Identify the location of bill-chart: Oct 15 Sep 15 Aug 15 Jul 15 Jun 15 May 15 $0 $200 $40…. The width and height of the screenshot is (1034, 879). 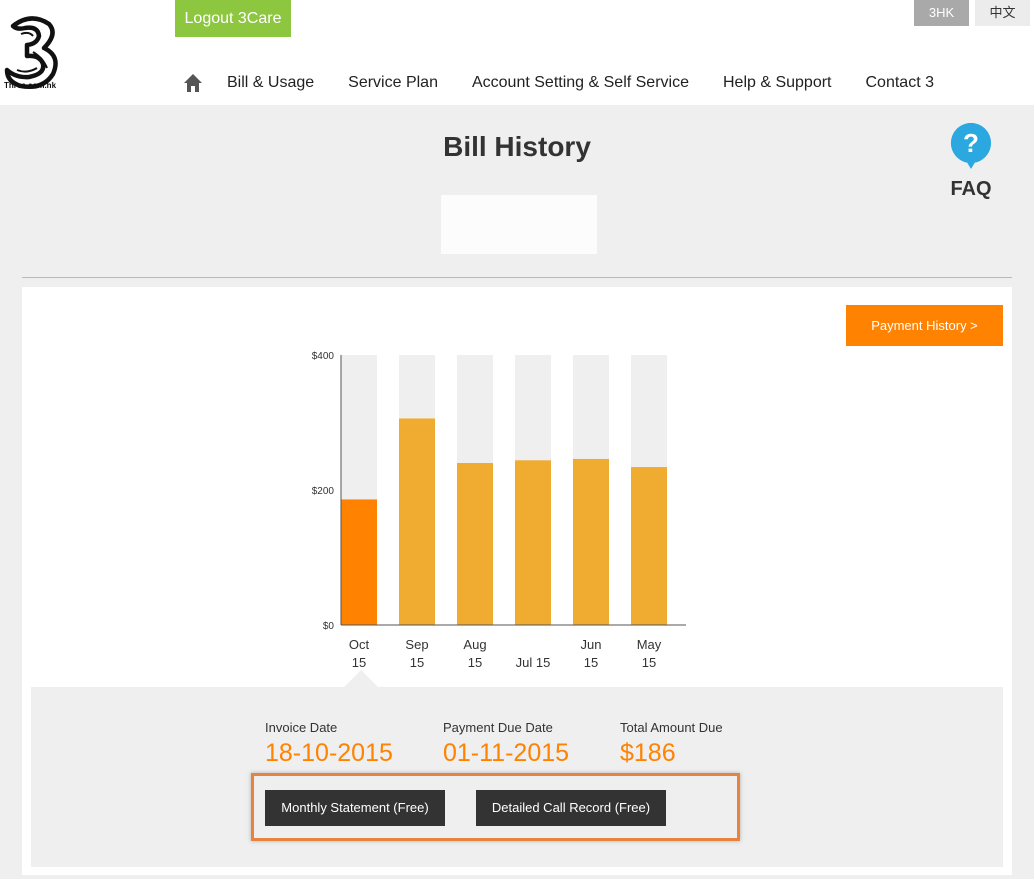
(499, 510).